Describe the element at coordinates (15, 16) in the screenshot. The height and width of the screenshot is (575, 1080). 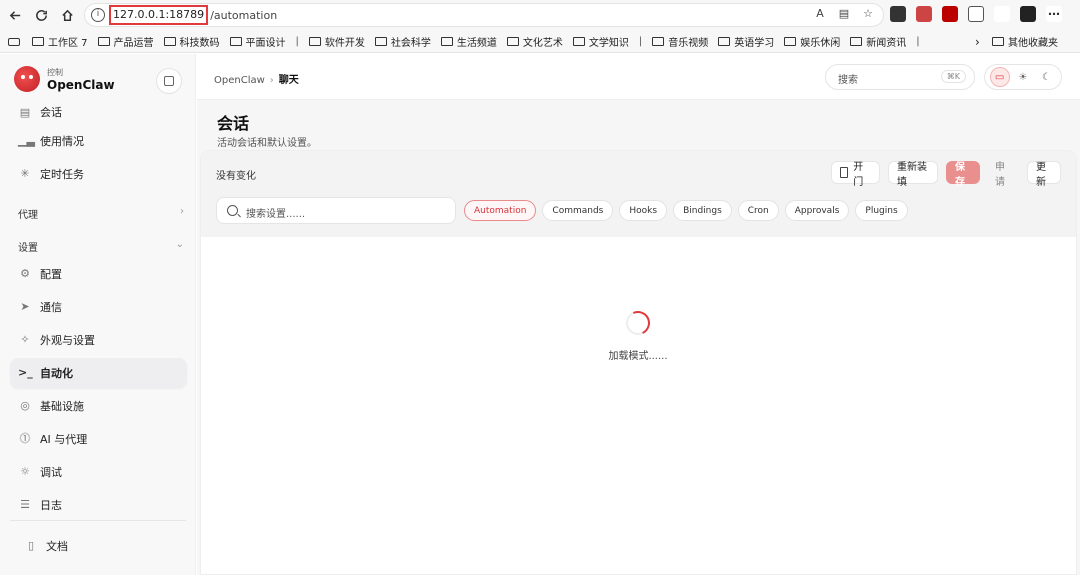
I see `back-icon` at that location.